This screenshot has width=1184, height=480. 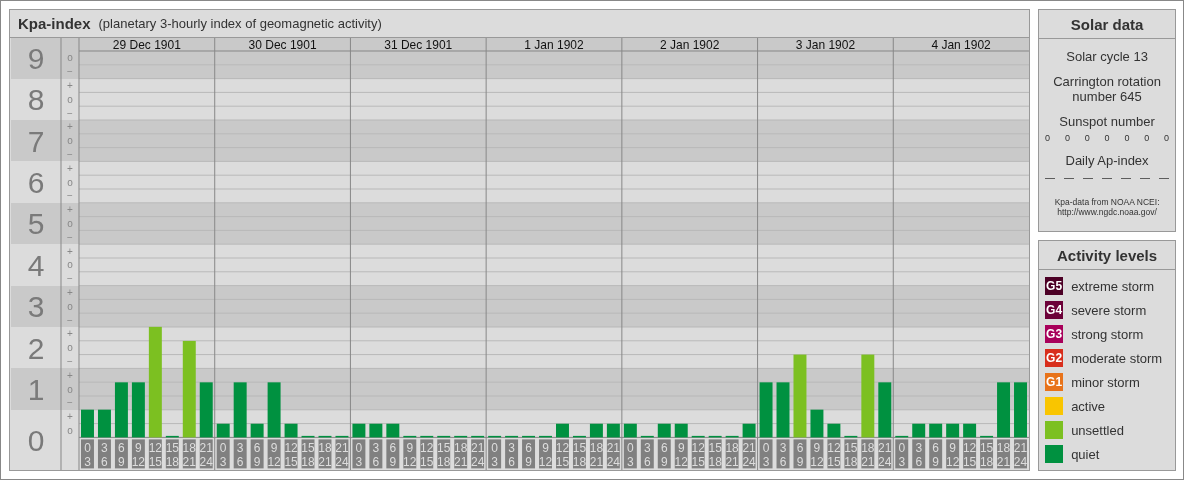 What do you see at coordinates (690, 44) in the screenshot?
I see `date-label: 2 Jan 1902` at bounding box center [690, 44].